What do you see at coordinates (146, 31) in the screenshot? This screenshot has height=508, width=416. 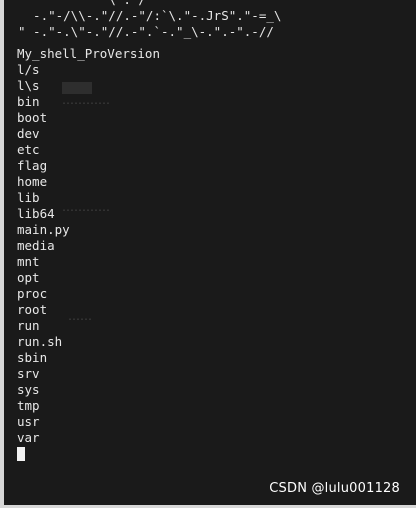 I see `banner-line: " -."-.\"-."//.-".`-."_\-.".-".-//` at bounding box center [146, 31].